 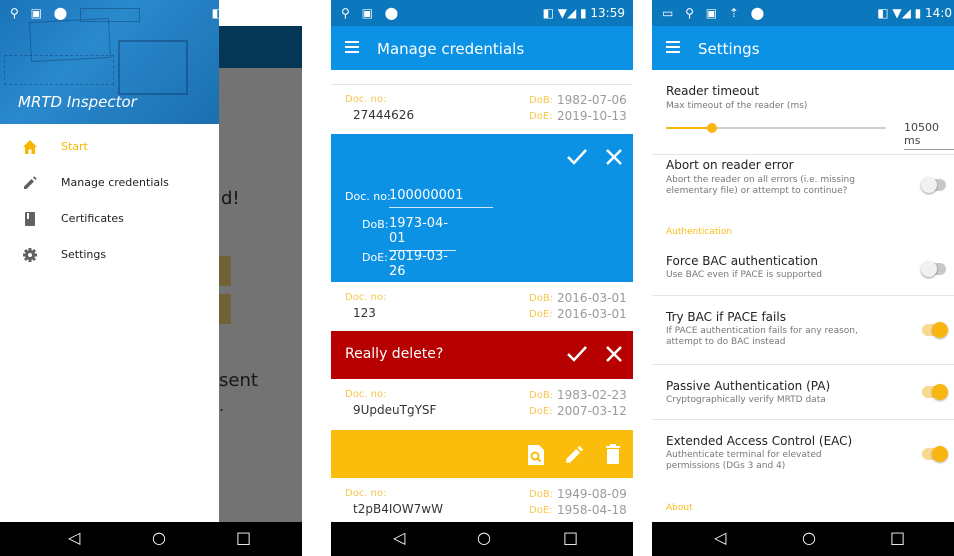 What do you see at coordinates (748, 386) in the screenshot?
I see `setting-title: Passive Authentication (PA)` at bounding box center [748, 386].